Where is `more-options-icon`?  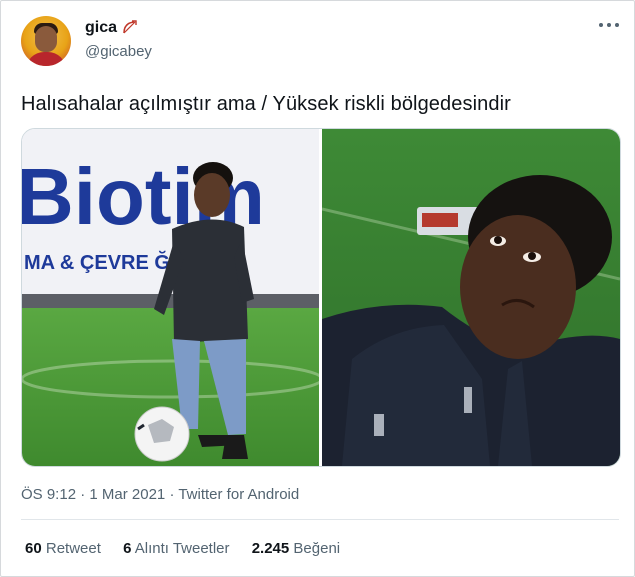
more-options-icon is located at coordinates (609, 25).